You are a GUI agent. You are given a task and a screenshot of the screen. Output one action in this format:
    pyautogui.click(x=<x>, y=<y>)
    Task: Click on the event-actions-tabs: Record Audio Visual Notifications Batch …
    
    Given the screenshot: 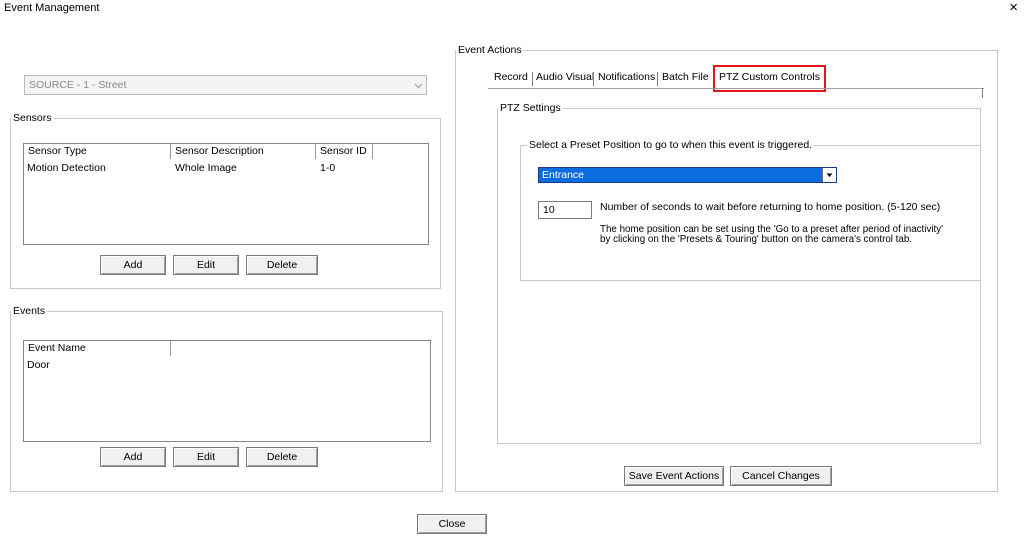 What is the action you would take?
    pyautogui.click(x=736, y=81)
    